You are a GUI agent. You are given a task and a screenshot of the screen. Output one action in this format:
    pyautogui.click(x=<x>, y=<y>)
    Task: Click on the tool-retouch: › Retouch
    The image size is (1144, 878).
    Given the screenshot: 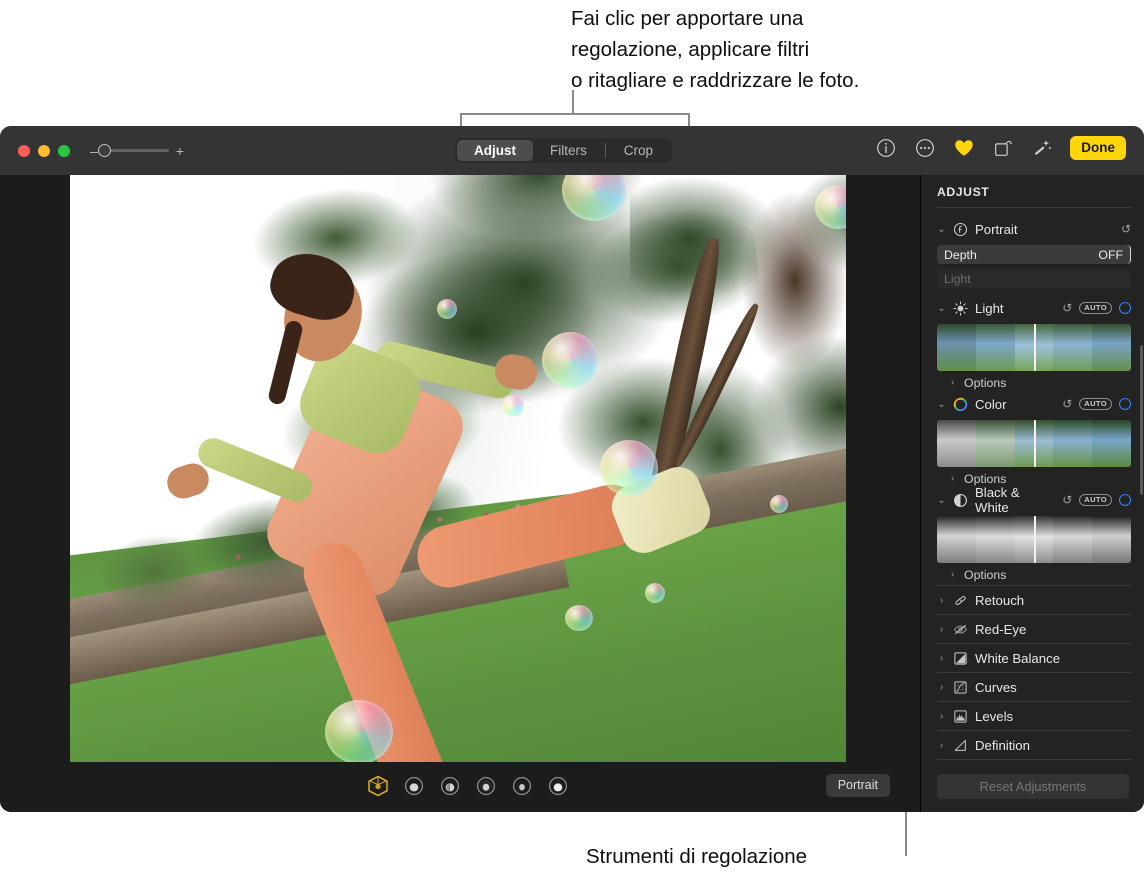 What is the action you would take?
    pyautogui.click(x=1034, y=599)
    